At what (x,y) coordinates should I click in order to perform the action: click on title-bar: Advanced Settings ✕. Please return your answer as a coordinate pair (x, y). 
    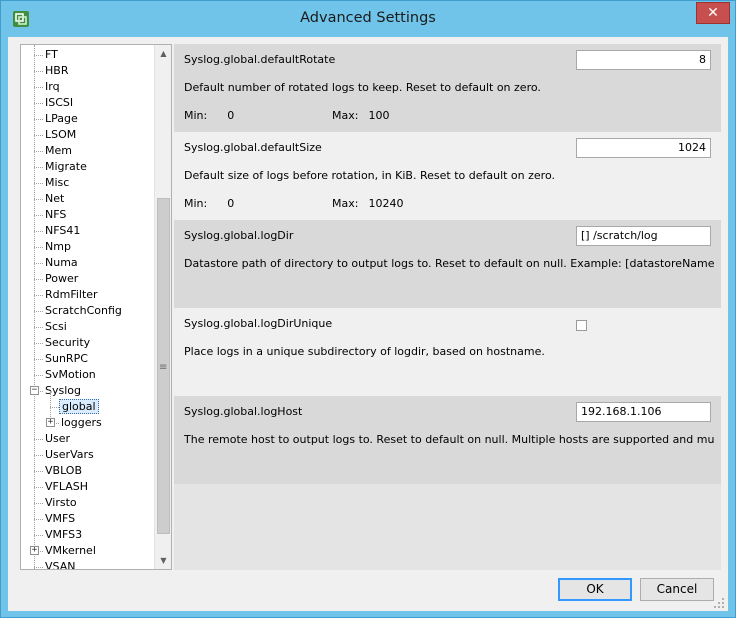
    Looking at the image, I should click on (368, 19).